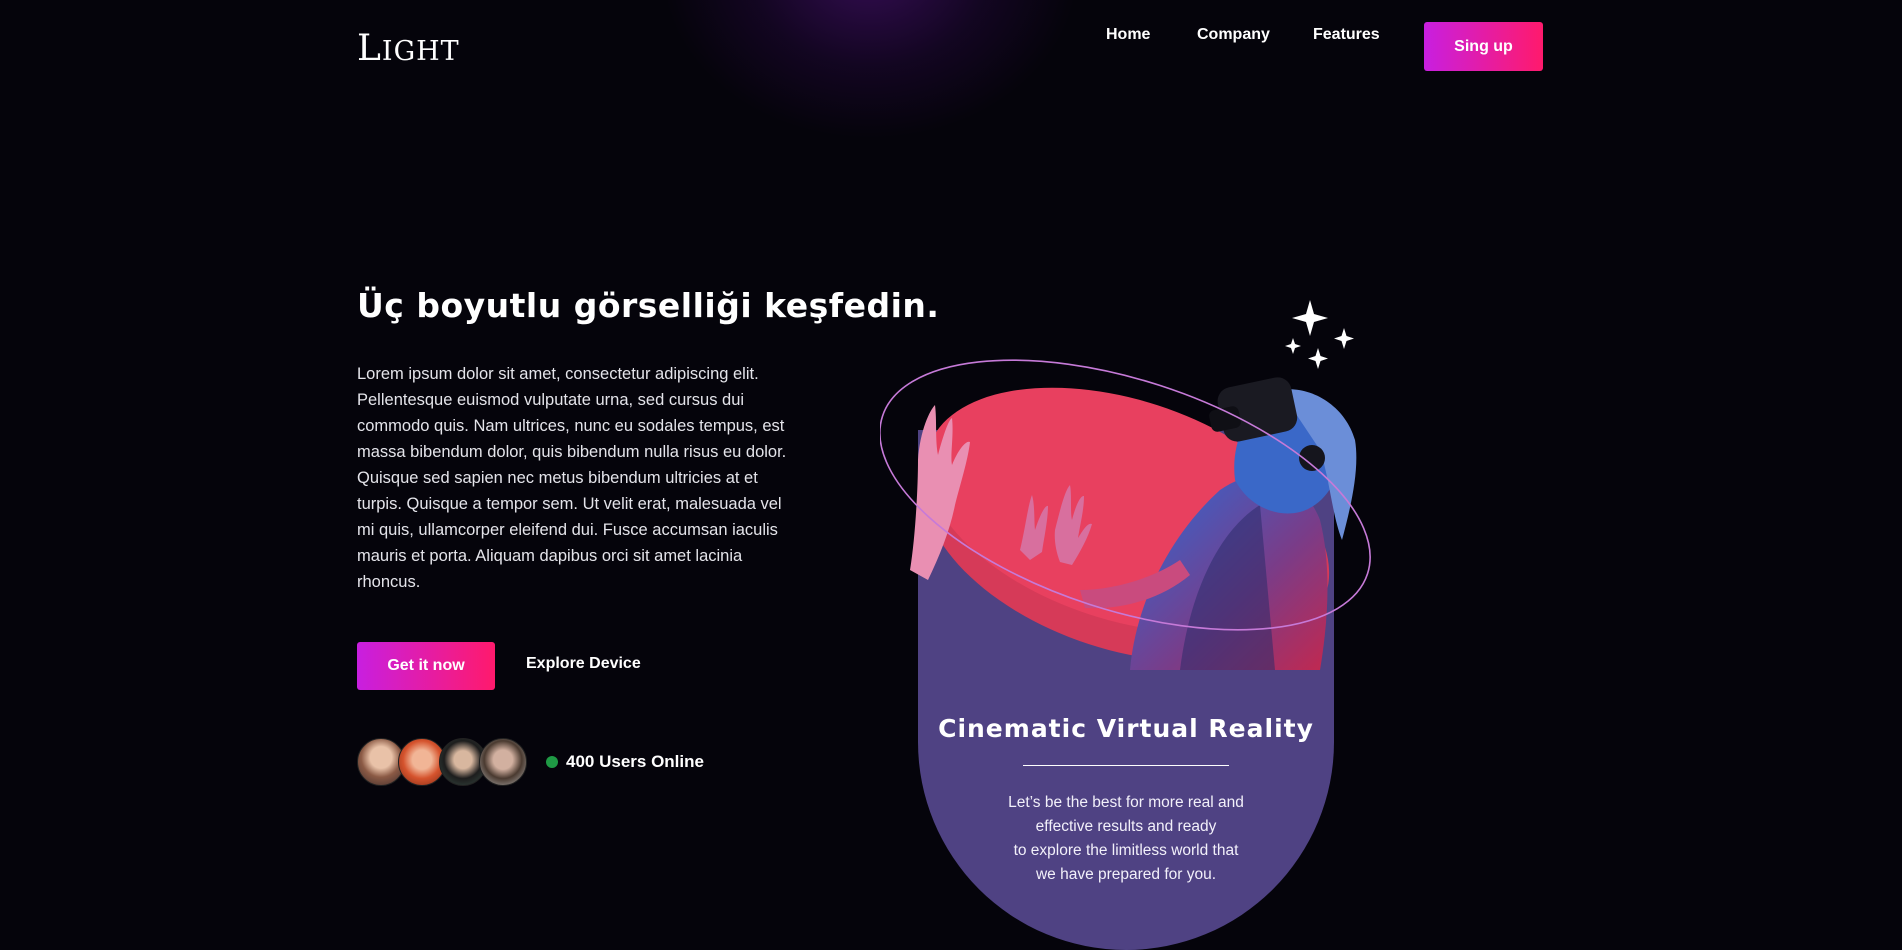 The image size is (1902, 950). I want to click on card-text-line: Let’s be the best for more real and, so click(1126, 802).